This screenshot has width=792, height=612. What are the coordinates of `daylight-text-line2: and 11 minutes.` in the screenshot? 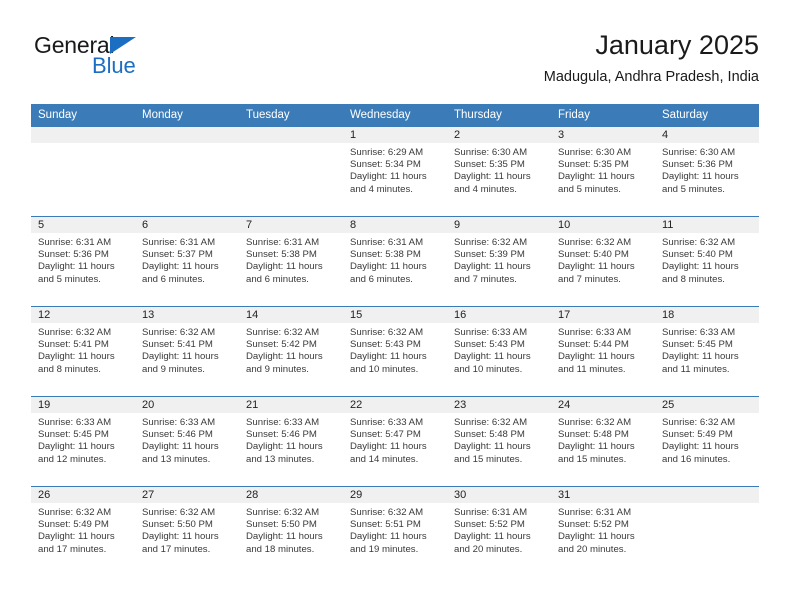 It's located at (696, 369).